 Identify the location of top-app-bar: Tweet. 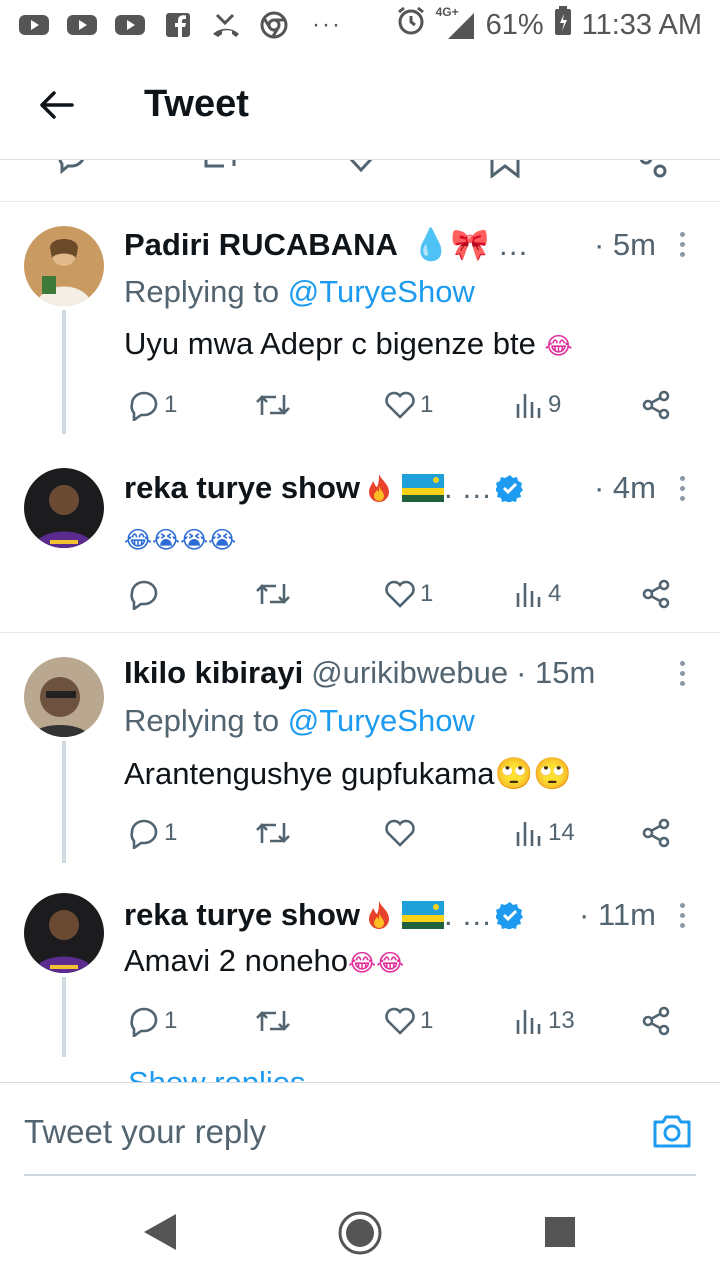
(360, 105).